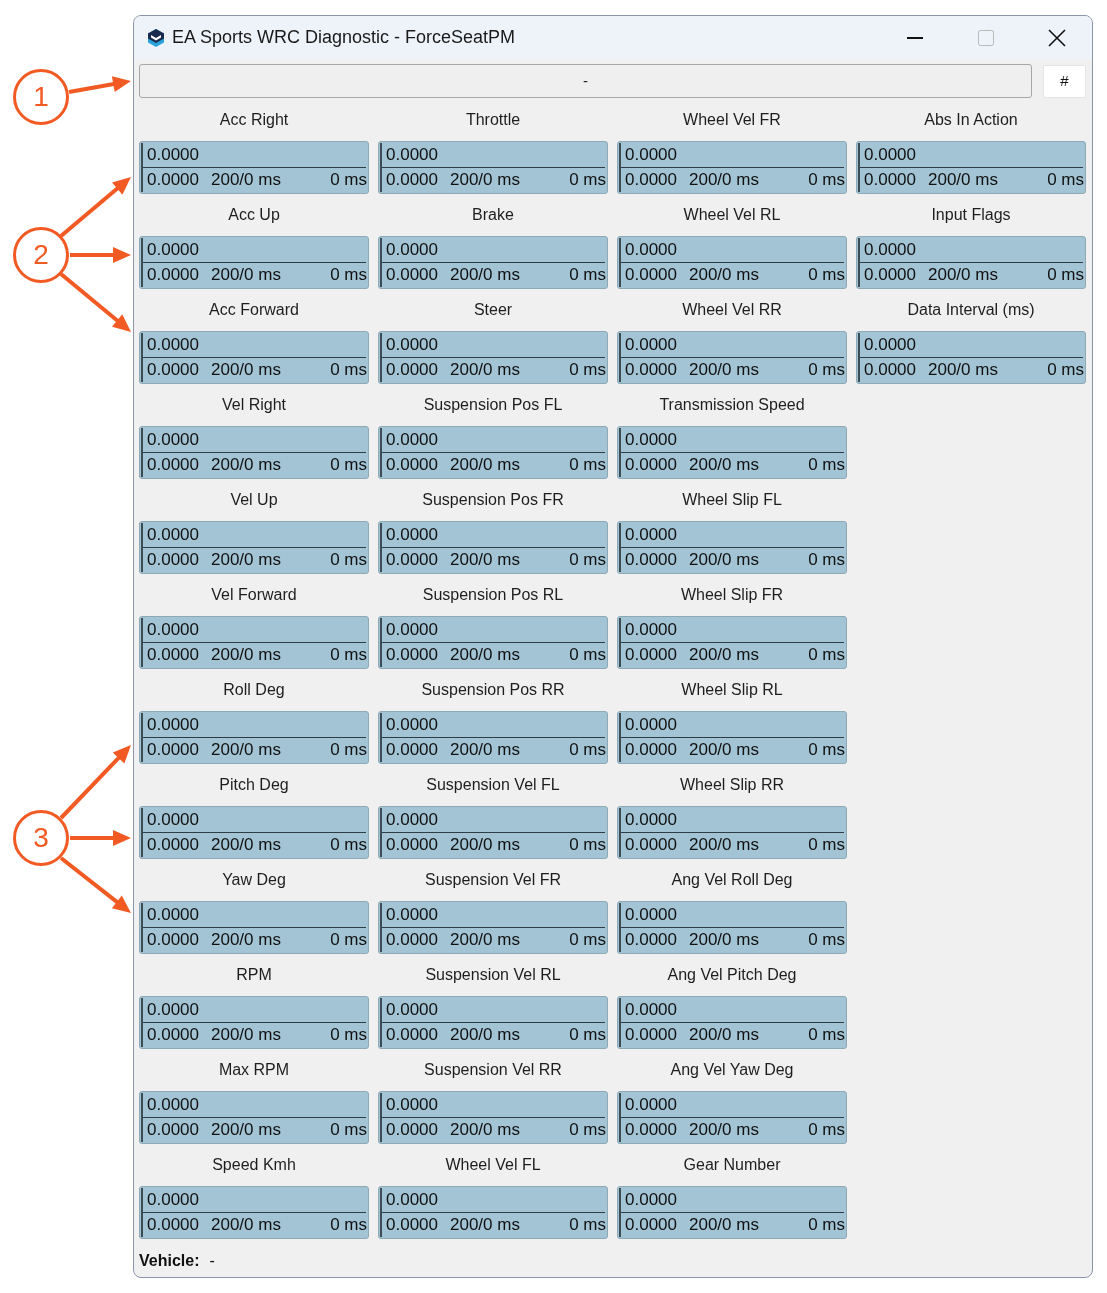 This screenshot has height=1293, width=1107. What do you see at coordinates (493, 690) in the screenshot?
I see `gauge-label: Suspension Pos RR` at bounding box center [493, 690].